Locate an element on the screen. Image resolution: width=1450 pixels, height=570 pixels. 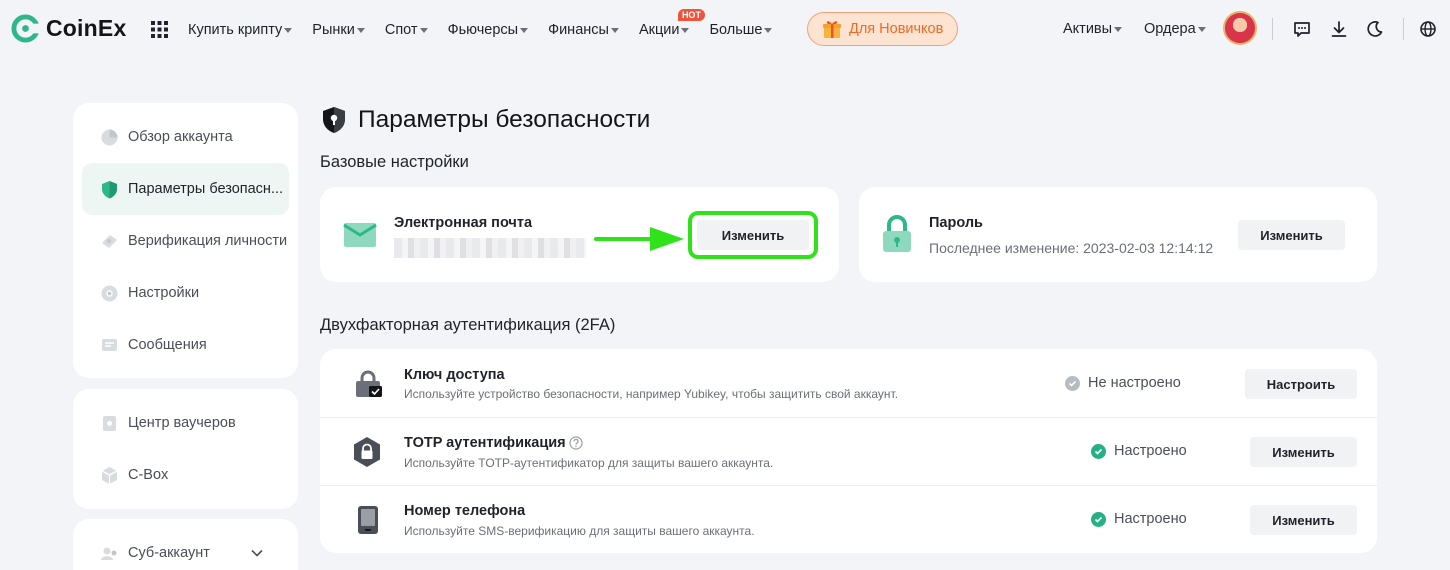
nav-label: Рынки is located at coordinates (333, 30).